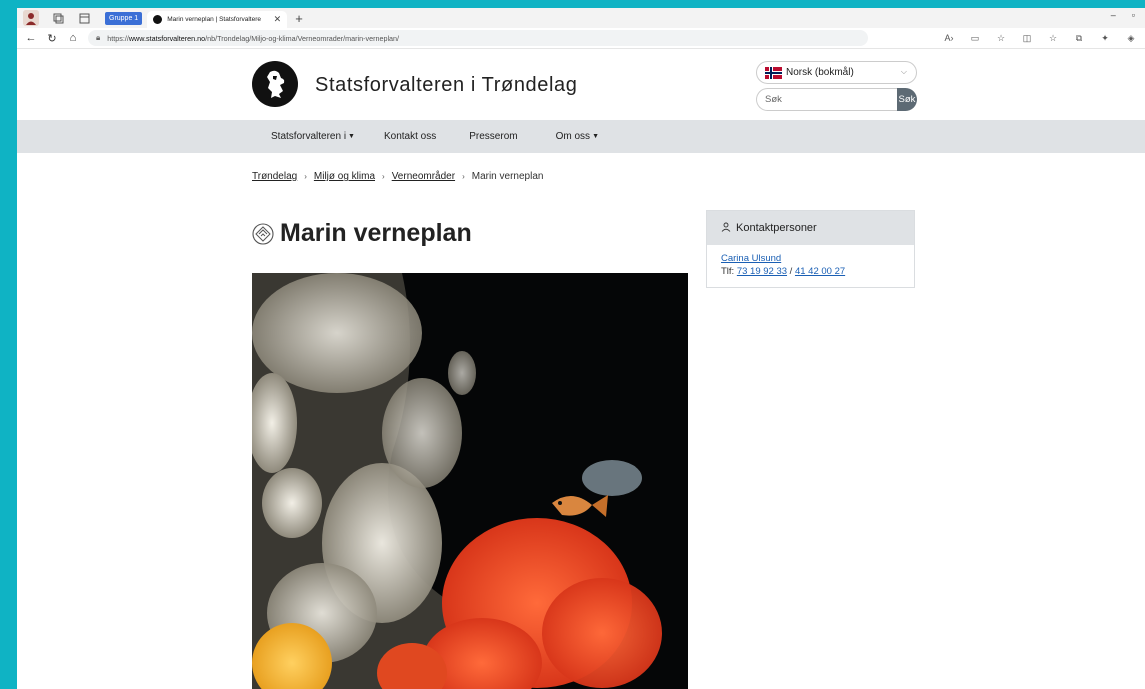 The height and width of the screenshot is (689, 1145). Describe the element at coordinates (820, 271) in the screenshot. I see `phone-link-2: 41 42 00 27` at that location.